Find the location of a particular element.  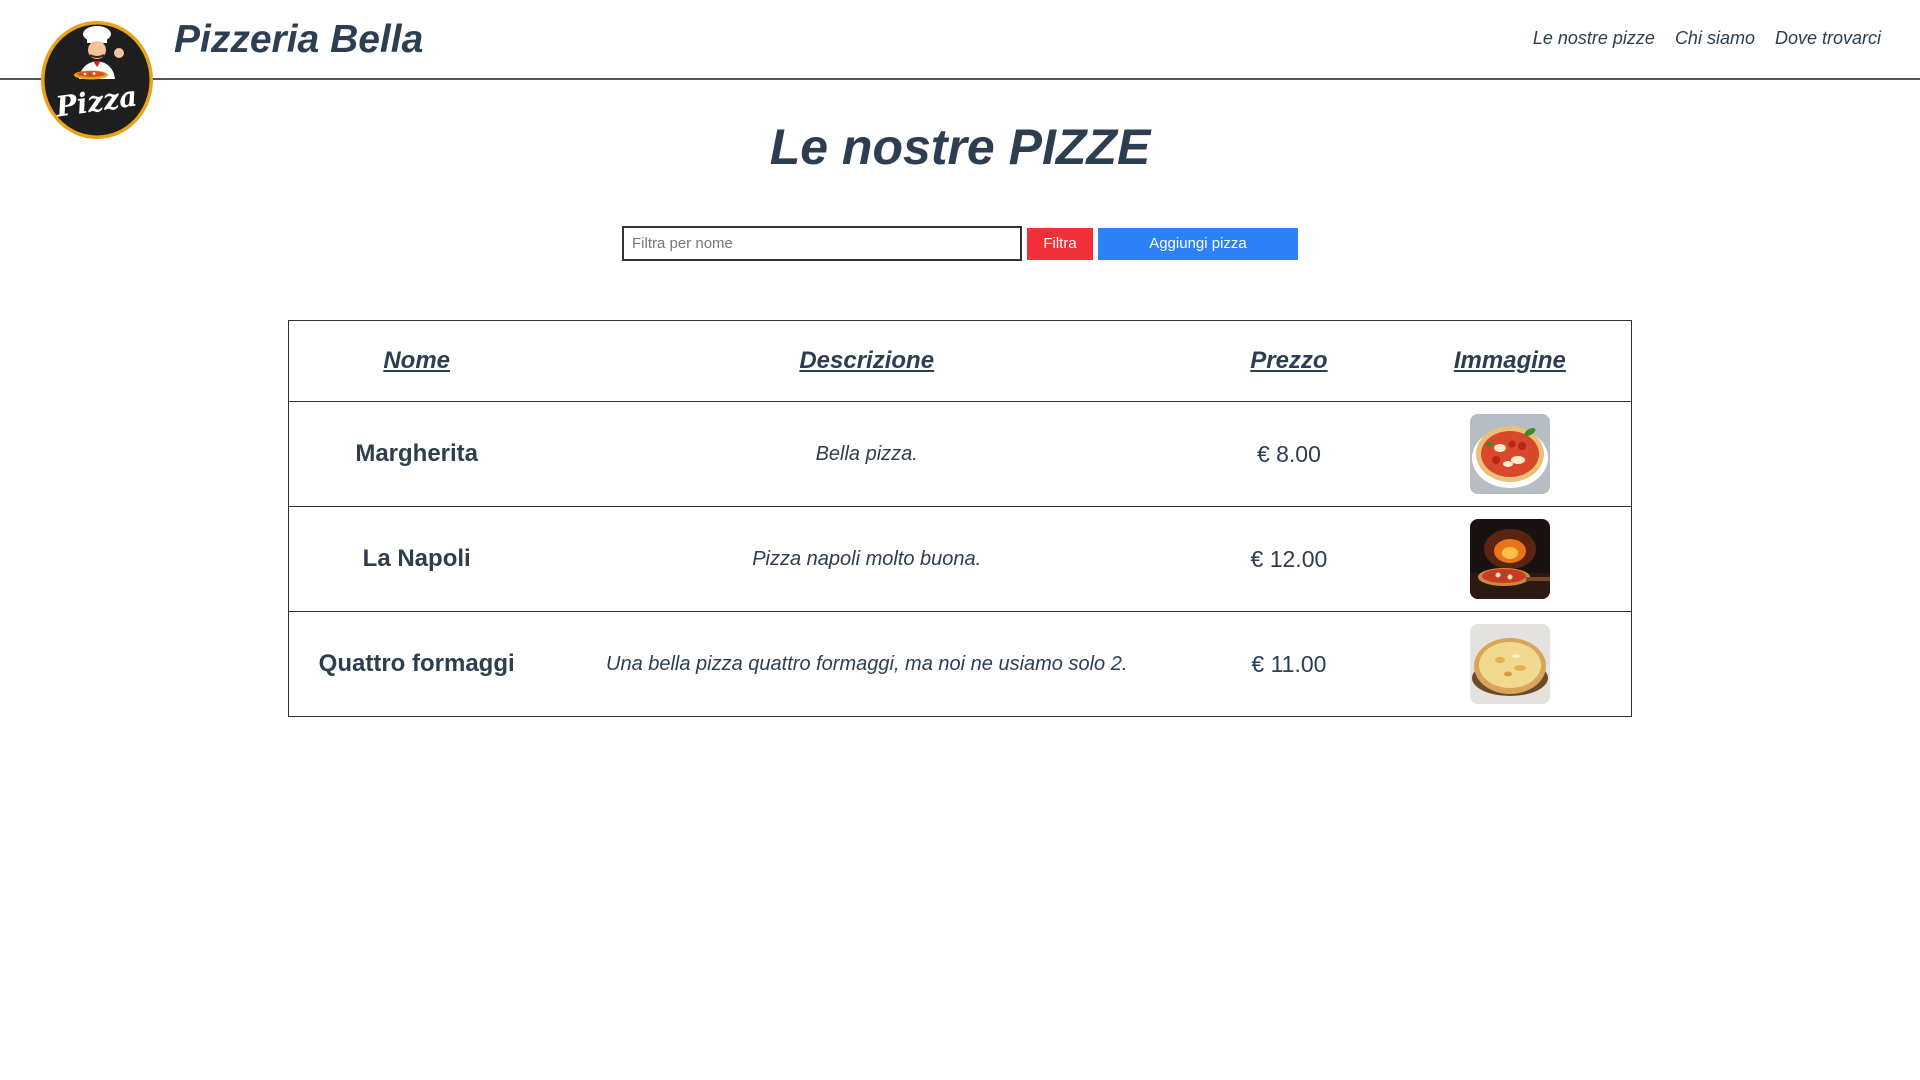

column-header-immagine: Immagine is located at coordinates (1510, 361).